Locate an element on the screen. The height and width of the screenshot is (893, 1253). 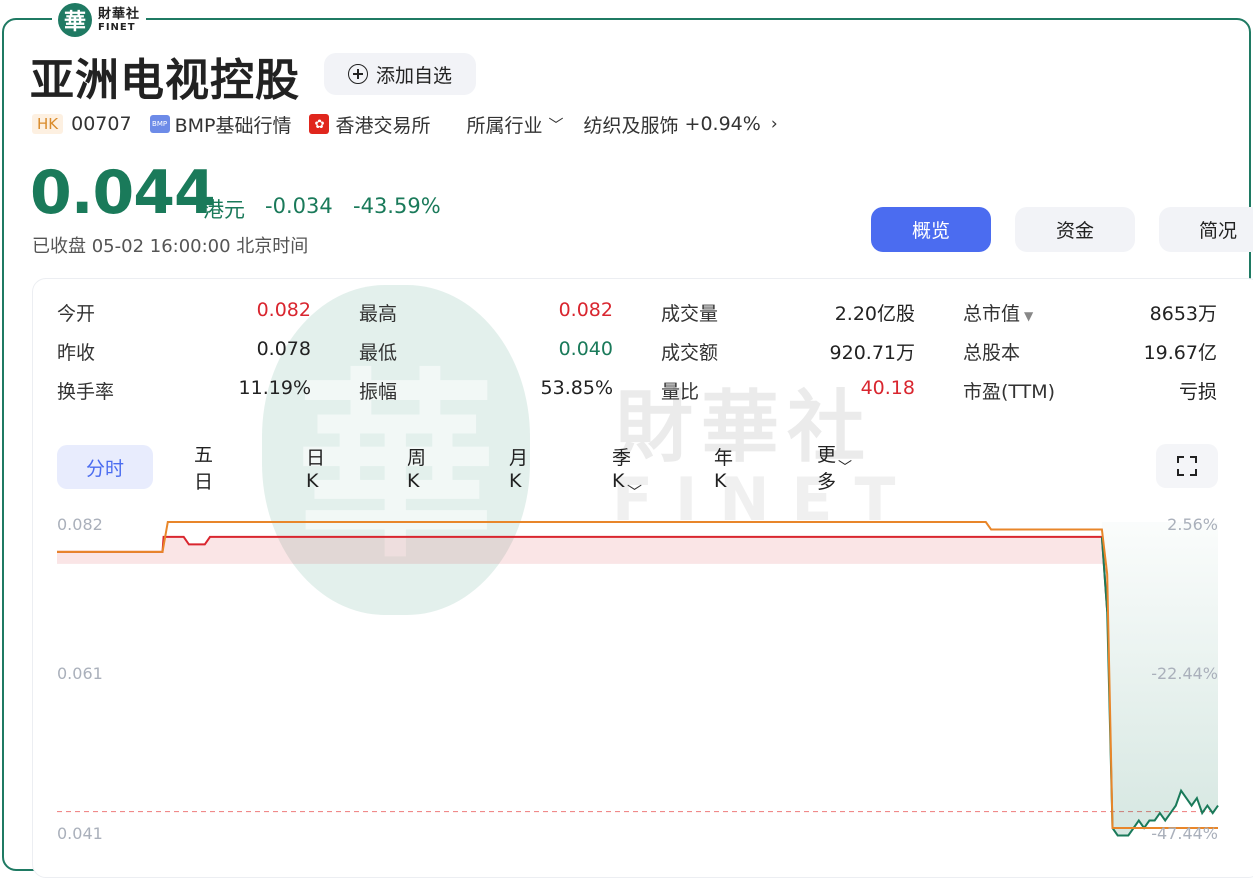
y-right-tick: -47.44% is located at coordinates (1184, 833).